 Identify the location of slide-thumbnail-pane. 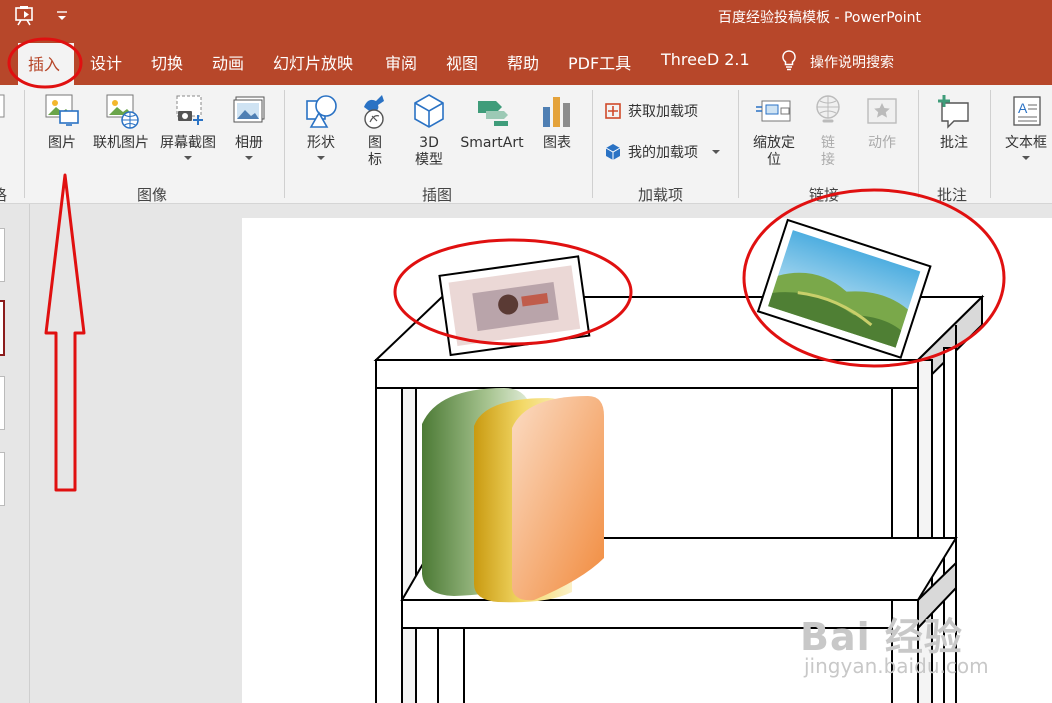
(15, 453).